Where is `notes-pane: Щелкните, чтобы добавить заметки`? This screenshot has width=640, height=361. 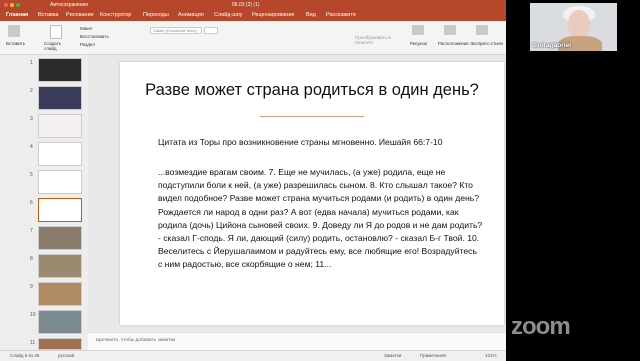
notes-pane: Щелкните, чтобы добавить заметки is located at coordinates (297, 341).